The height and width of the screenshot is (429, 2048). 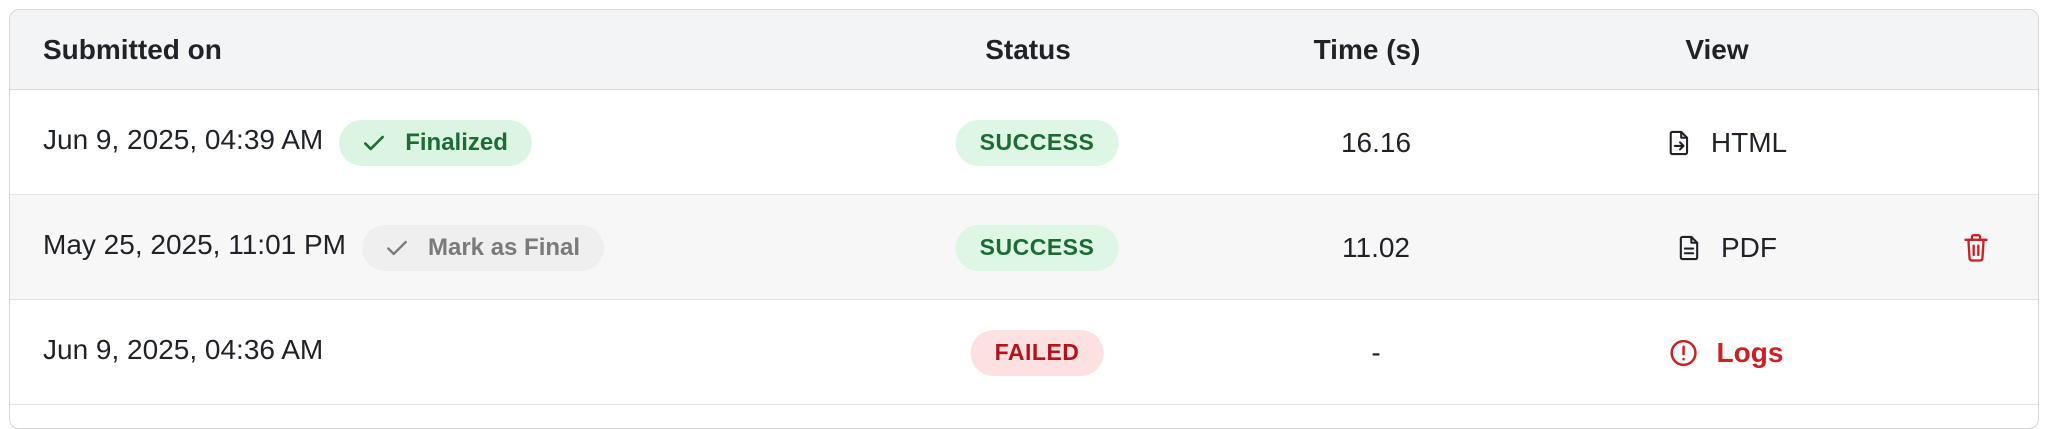 What do you see at coordinates (1717, 49) in the screenshot?
I see `column-header-view: View` at bounding box center [1717, 49].